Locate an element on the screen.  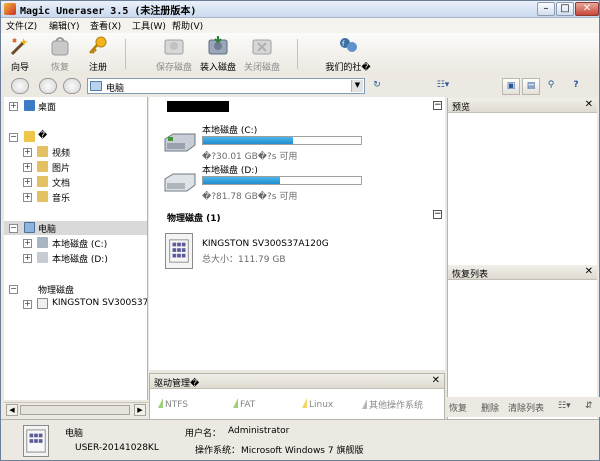
up-button is located at coordinates (72, 86).